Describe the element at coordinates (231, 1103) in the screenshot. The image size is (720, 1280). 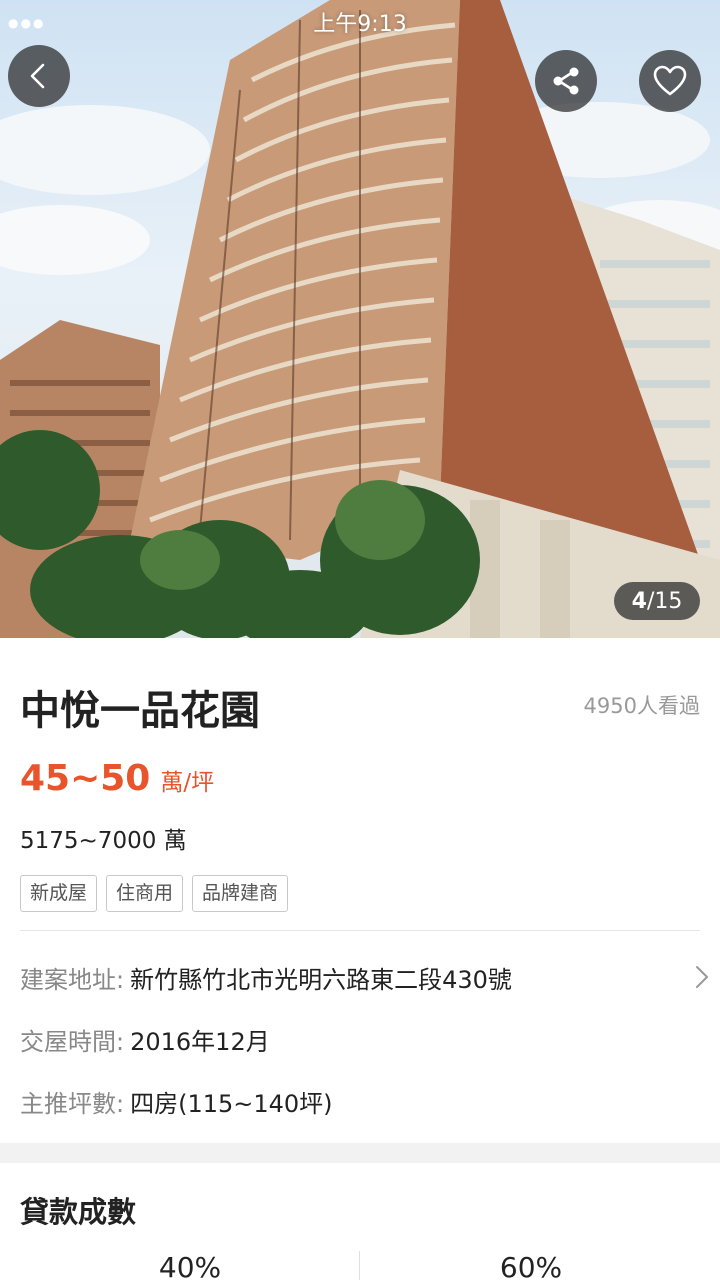
I see `size-value: 四房(115~140坪)` at that location.